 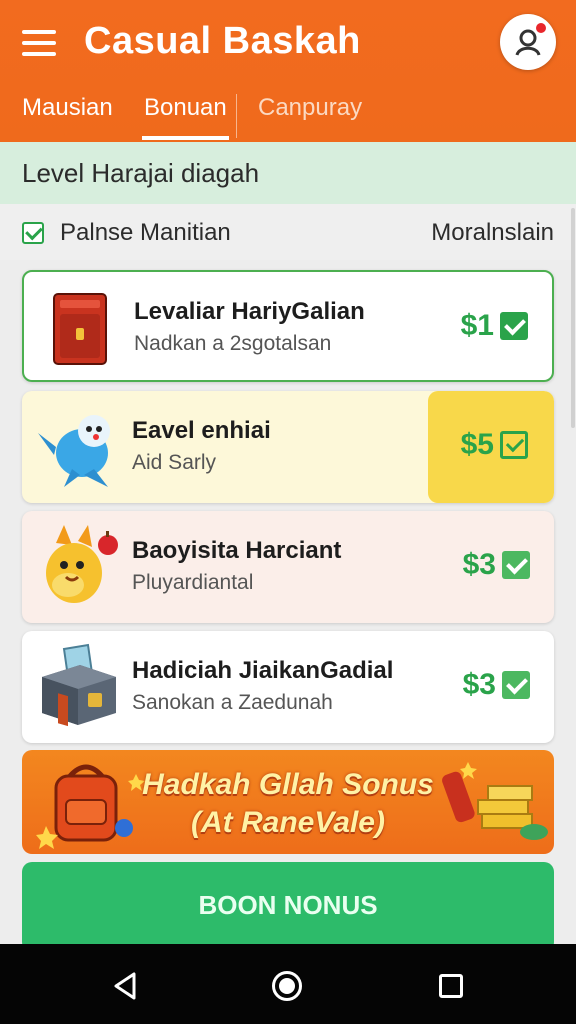 I want to click on blue-bird-icon, so click(x=74, y=451).